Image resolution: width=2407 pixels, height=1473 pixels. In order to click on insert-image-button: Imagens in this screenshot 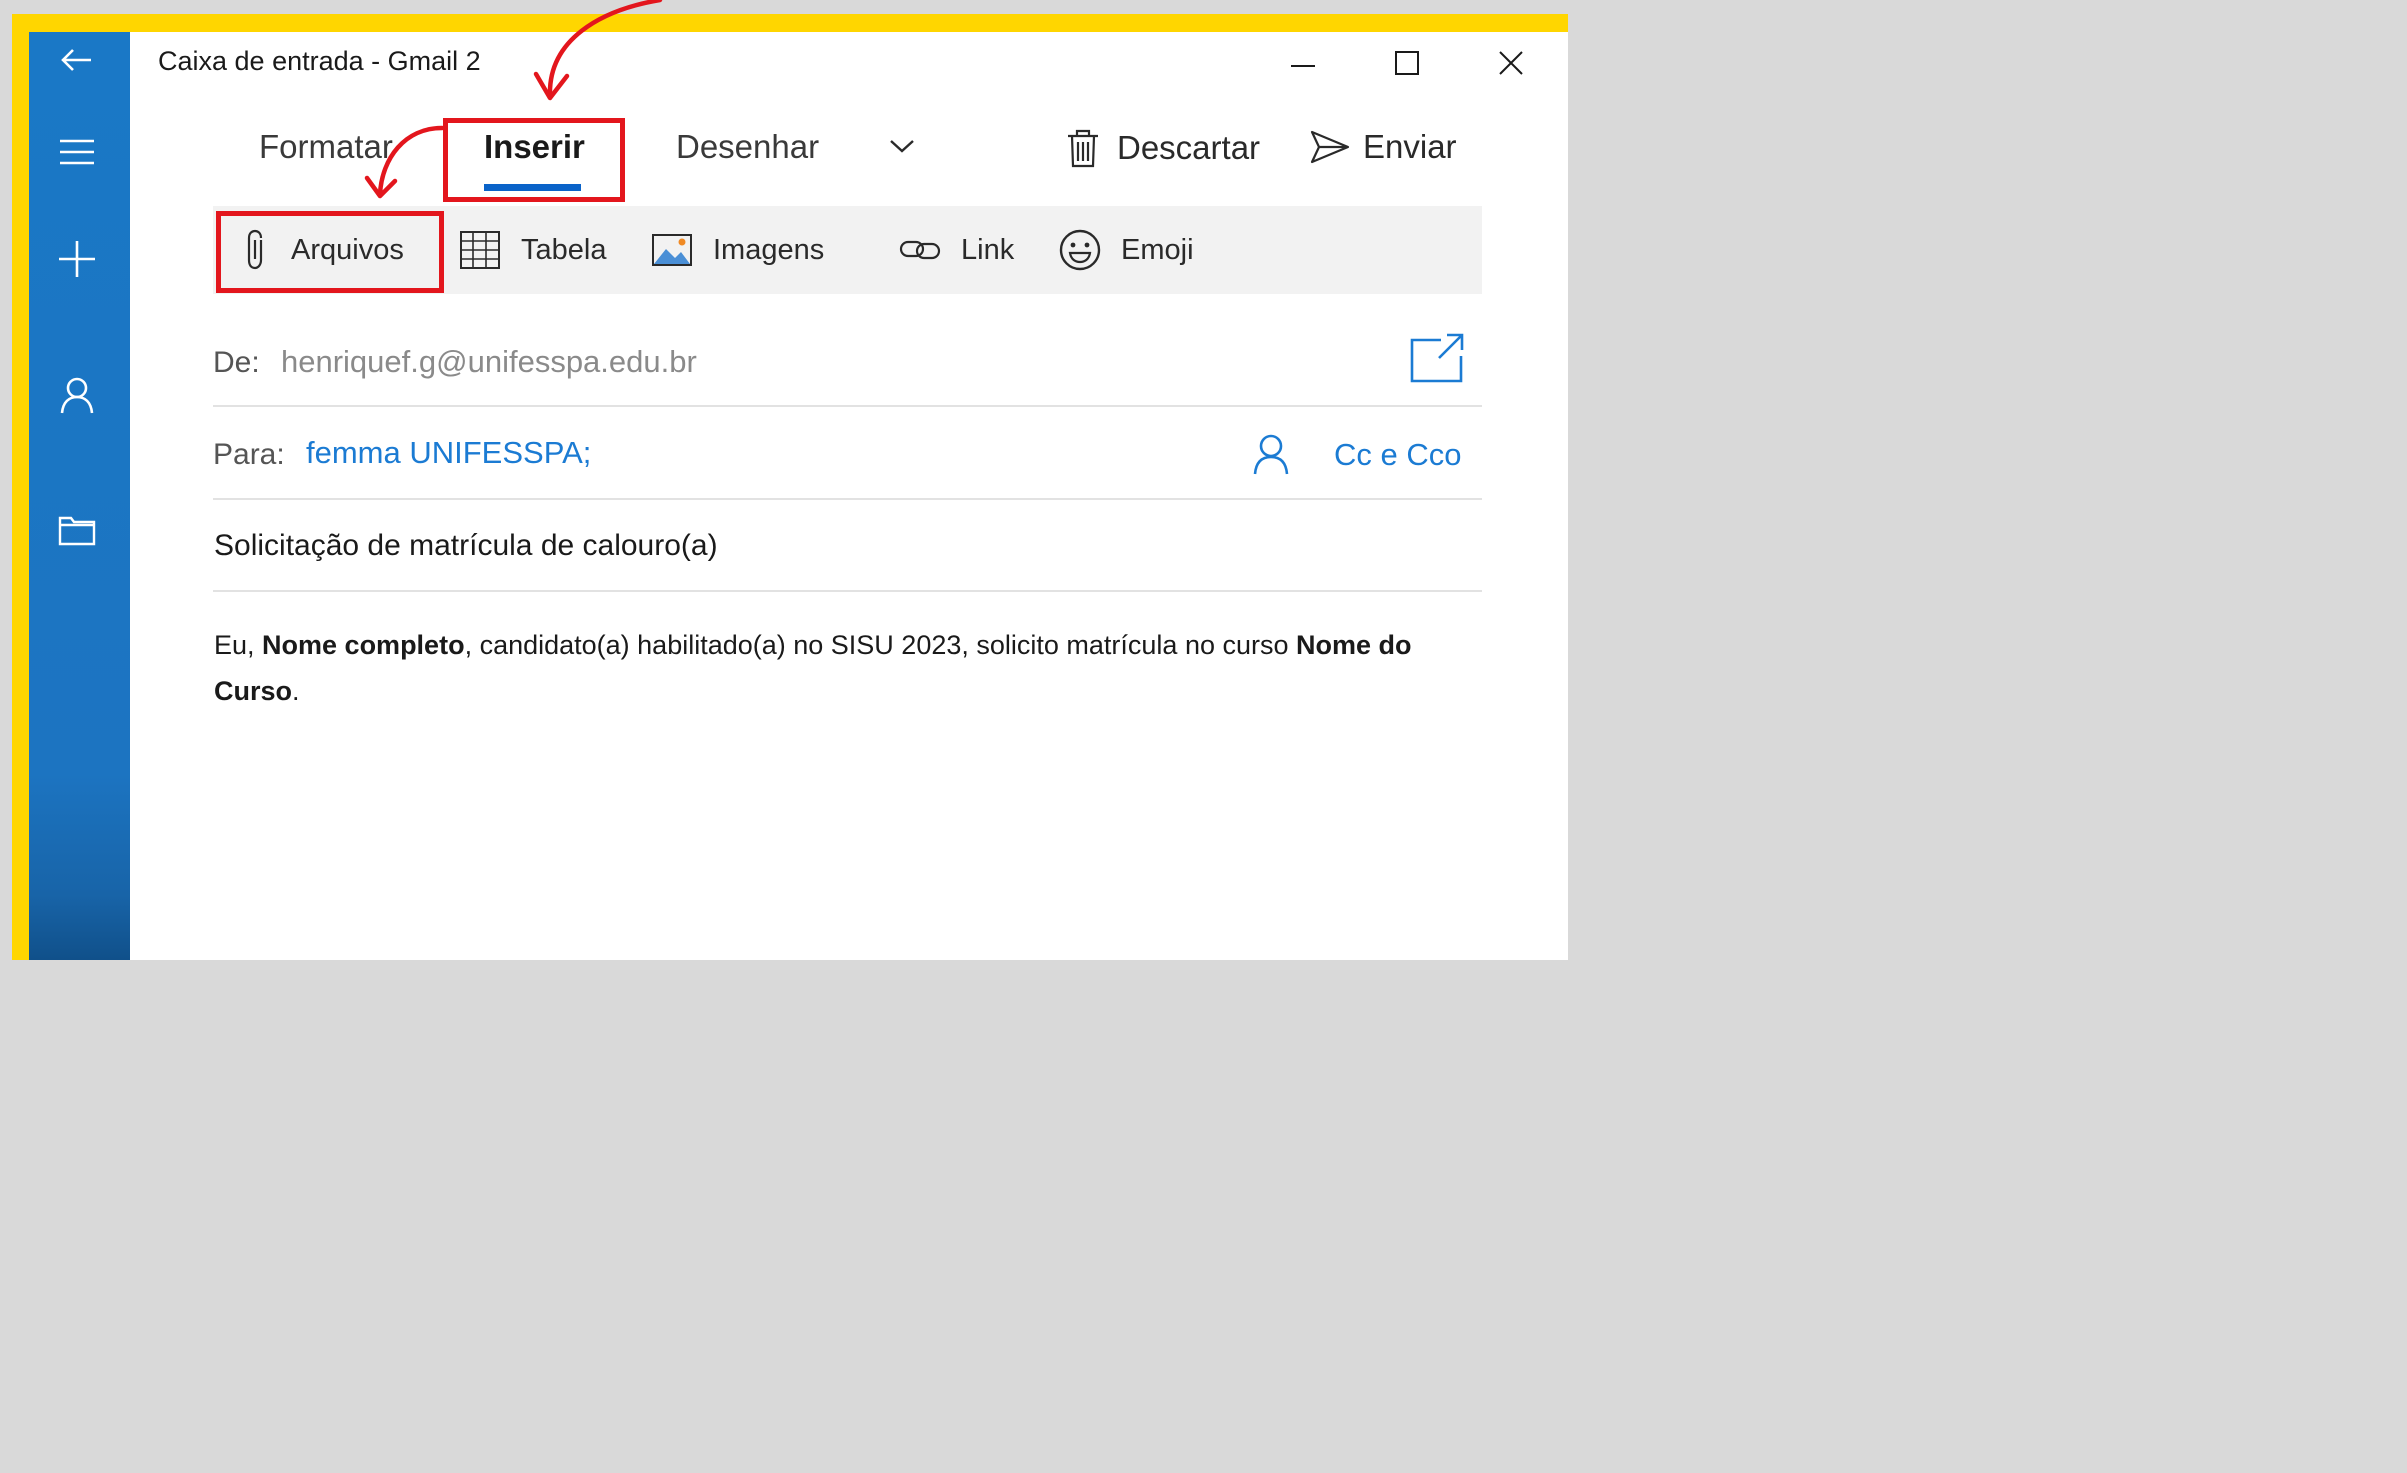, I will do `click(737, 250)`.